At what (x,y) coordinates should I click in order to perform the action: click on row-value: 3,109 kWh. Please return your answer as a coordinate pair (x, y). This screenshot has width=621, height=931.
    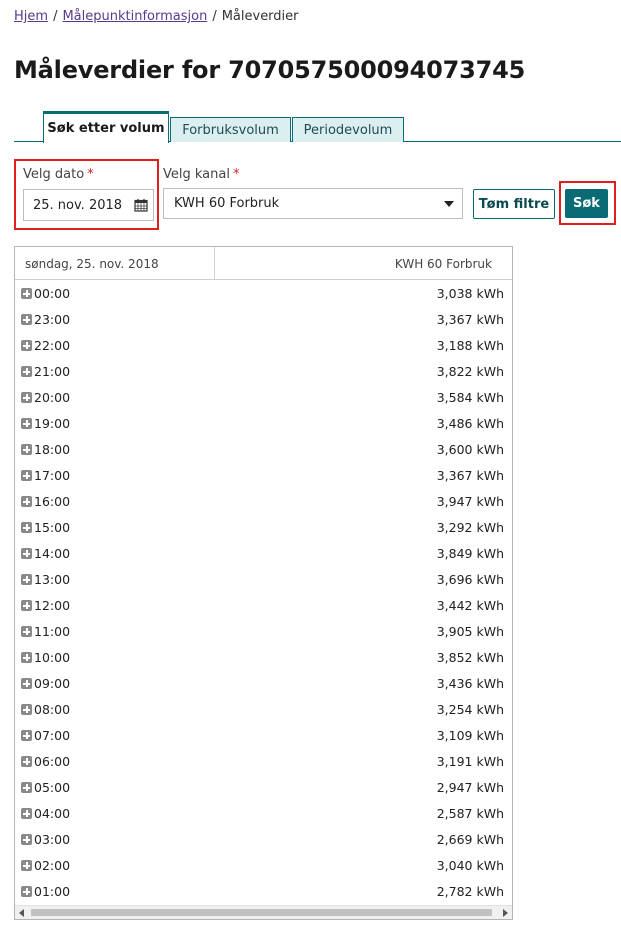
    Looking at the image, I should click on (470, 735).